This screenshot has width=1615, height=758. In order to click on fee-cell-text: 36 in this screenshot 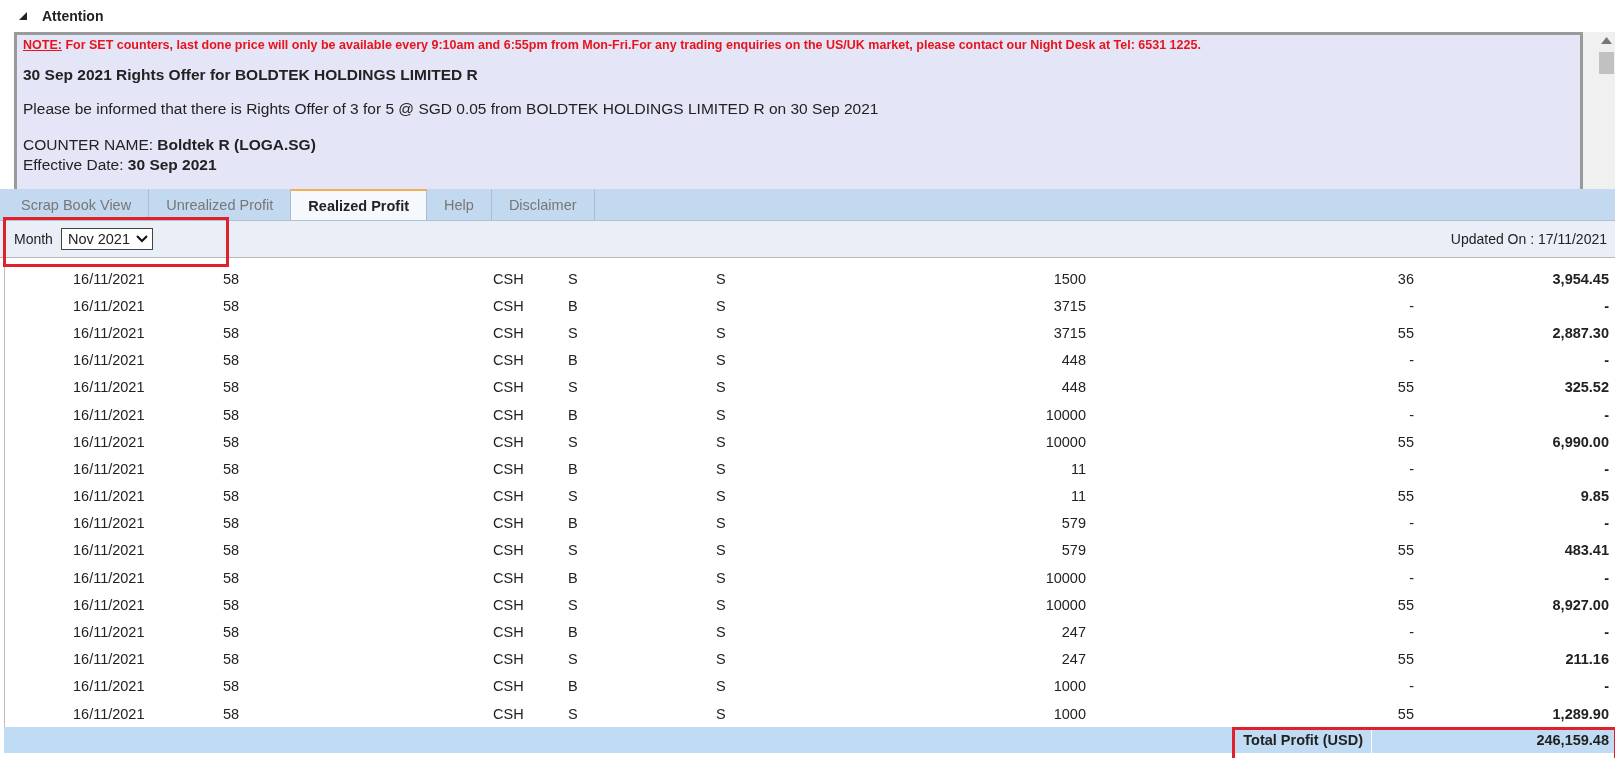, I will do `click(1405, 278)`.